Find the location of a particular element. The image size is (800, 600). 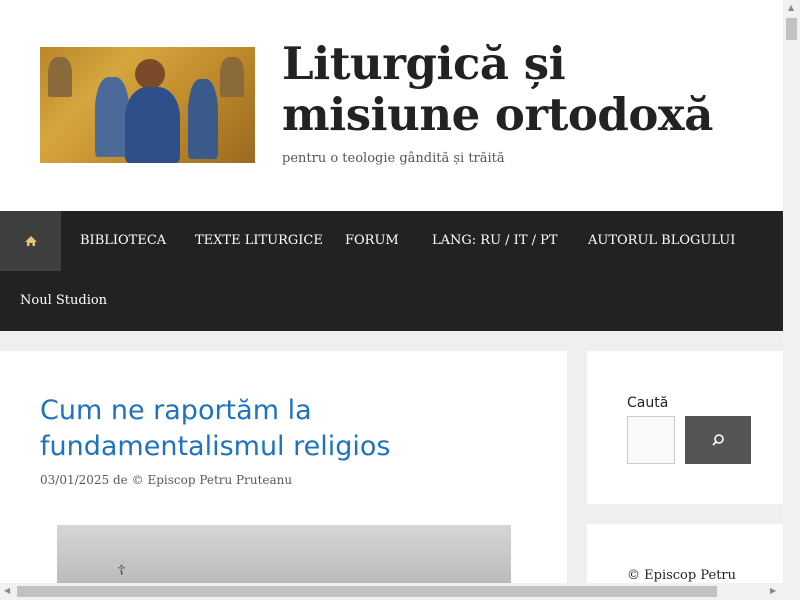

nav-item-lang: LANG: RU / IT / PT is located at coordinates (495, 241).